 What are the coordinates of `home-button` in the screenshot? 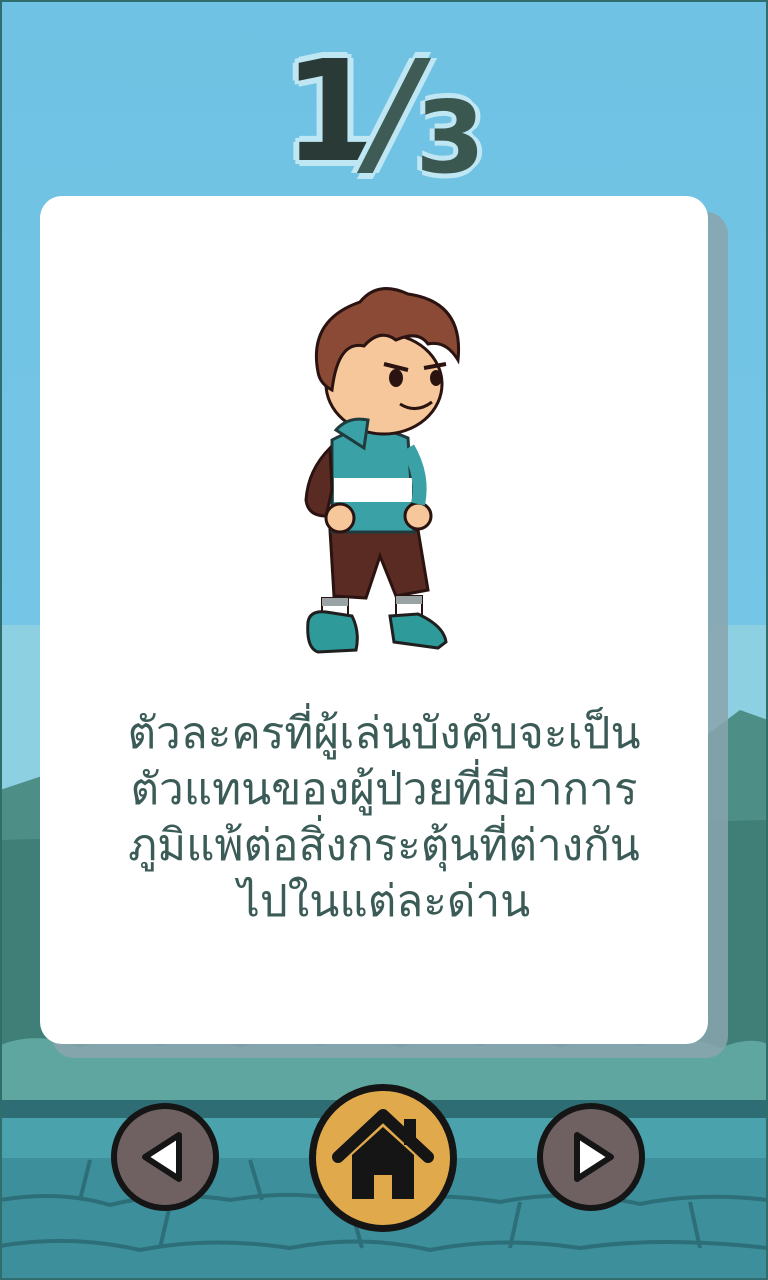 It's located at (383, 1158).